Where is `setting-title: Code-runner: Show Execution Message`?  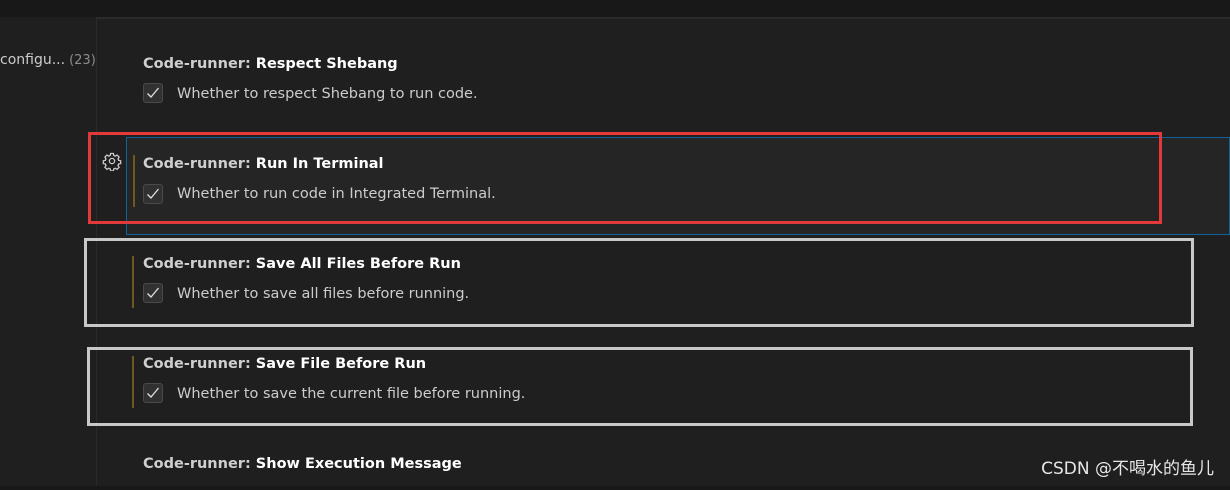 setting-title: Code-runner: Show Execution Message is located at coordinates (302, 464).